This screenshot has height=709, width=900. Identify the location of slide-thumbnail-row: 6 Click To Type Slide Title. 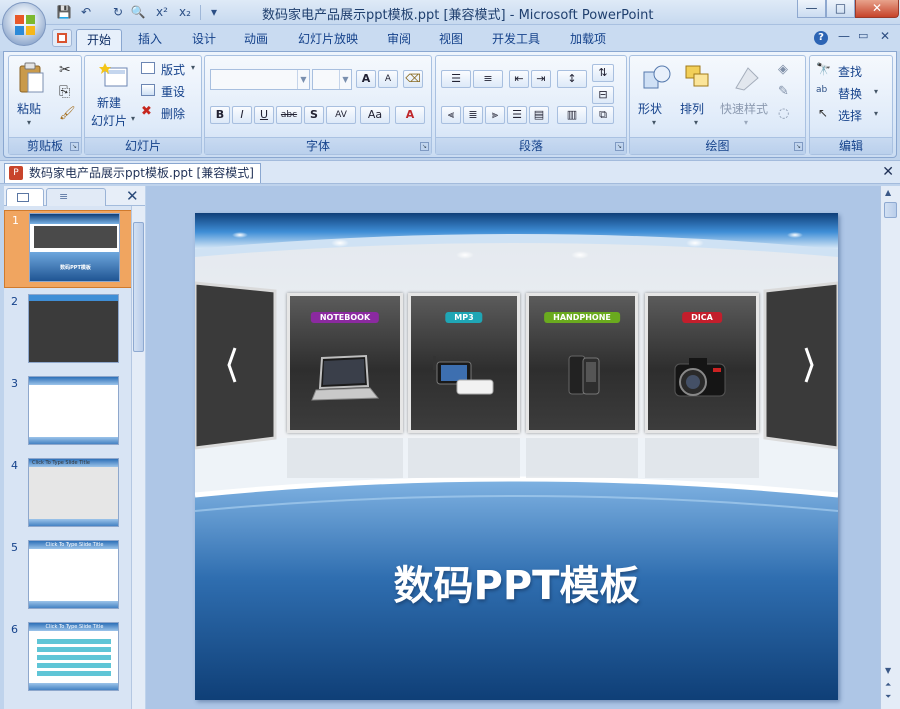
(67, 659).